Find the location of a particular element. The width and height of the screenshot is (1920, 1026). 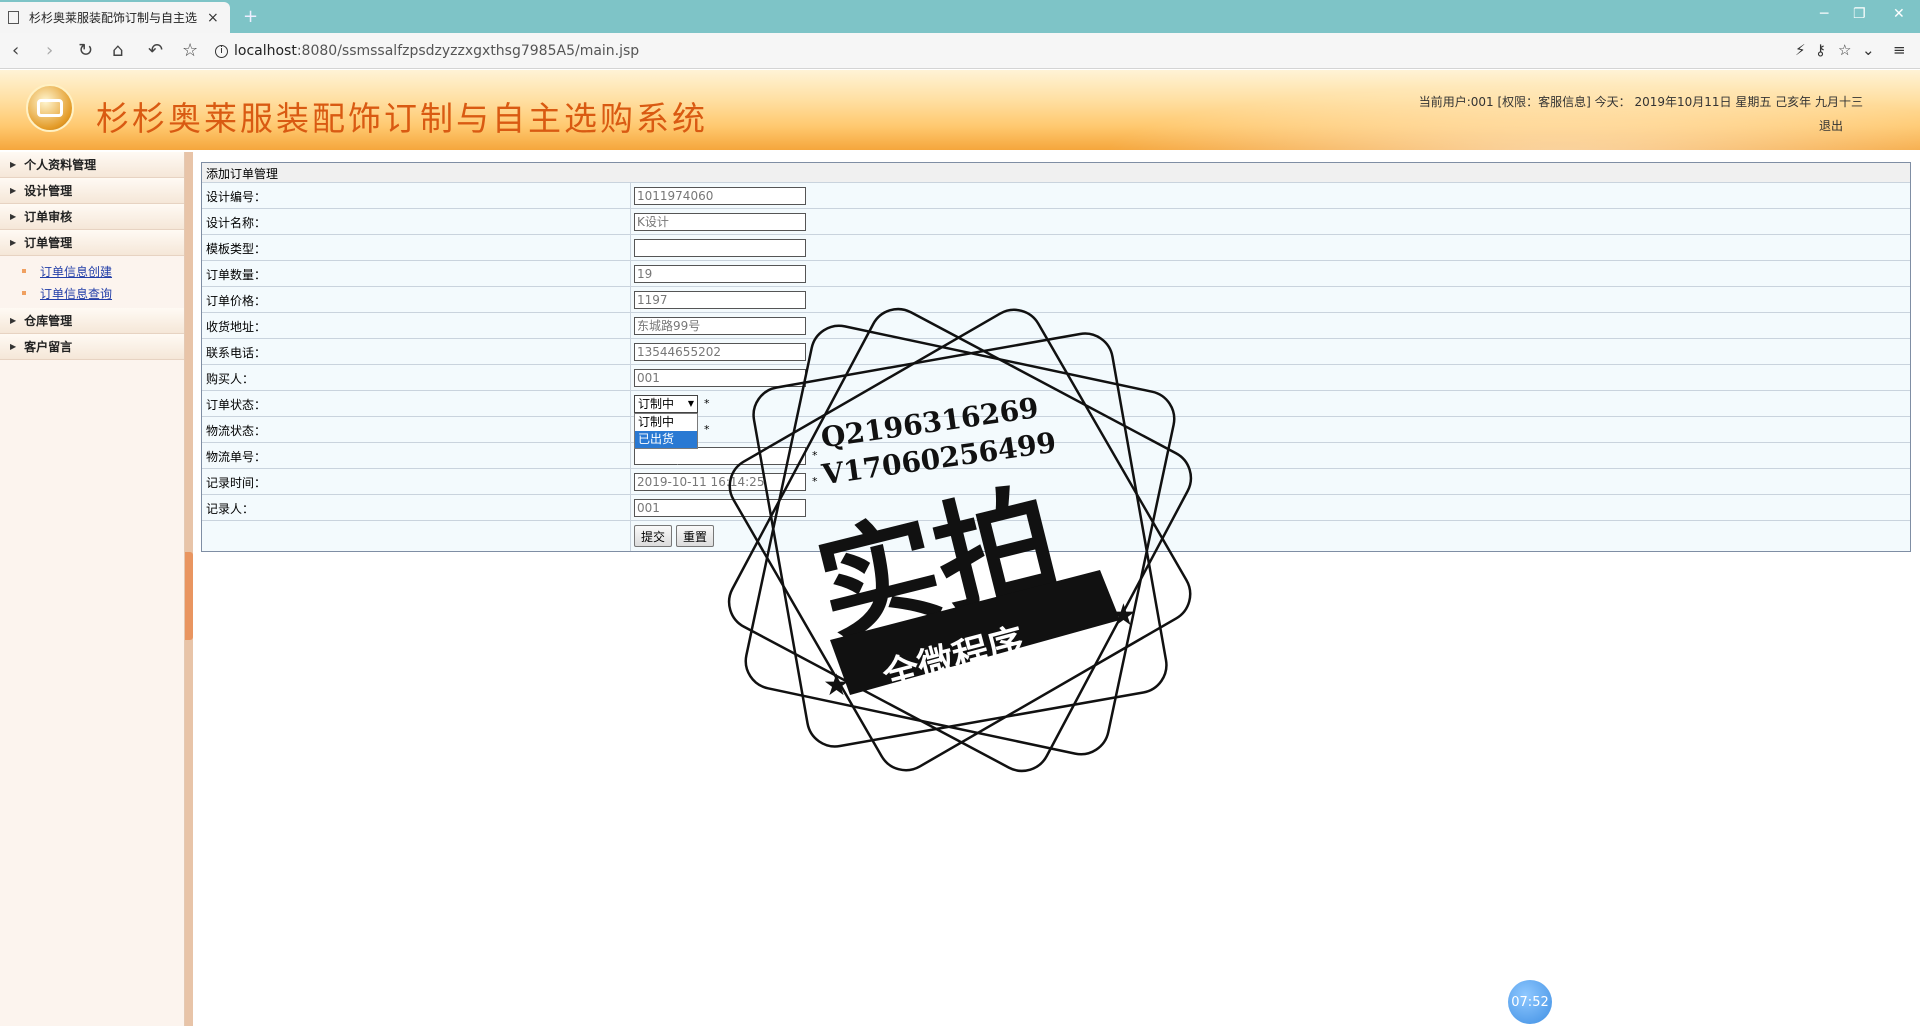

field-label: 设计名称： is located at coordinates (416, 221).